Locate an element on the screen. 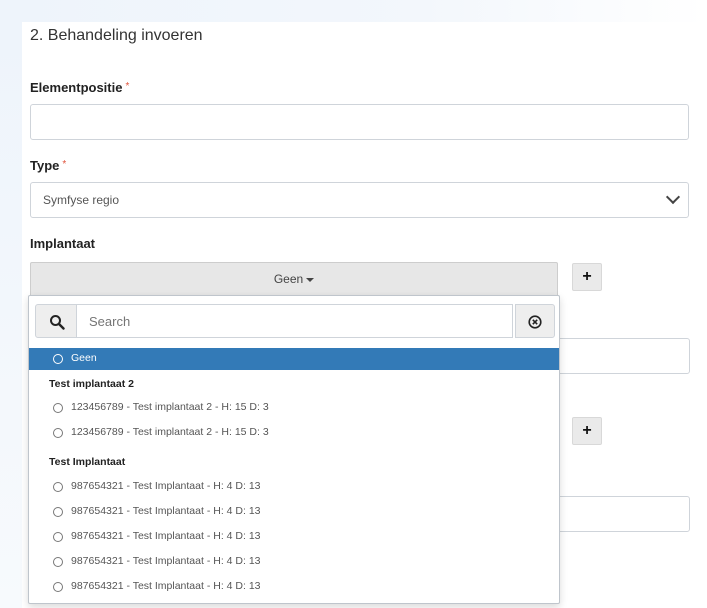  elementpositie-label: Elementpositie * is located at coordinates (79, 87).